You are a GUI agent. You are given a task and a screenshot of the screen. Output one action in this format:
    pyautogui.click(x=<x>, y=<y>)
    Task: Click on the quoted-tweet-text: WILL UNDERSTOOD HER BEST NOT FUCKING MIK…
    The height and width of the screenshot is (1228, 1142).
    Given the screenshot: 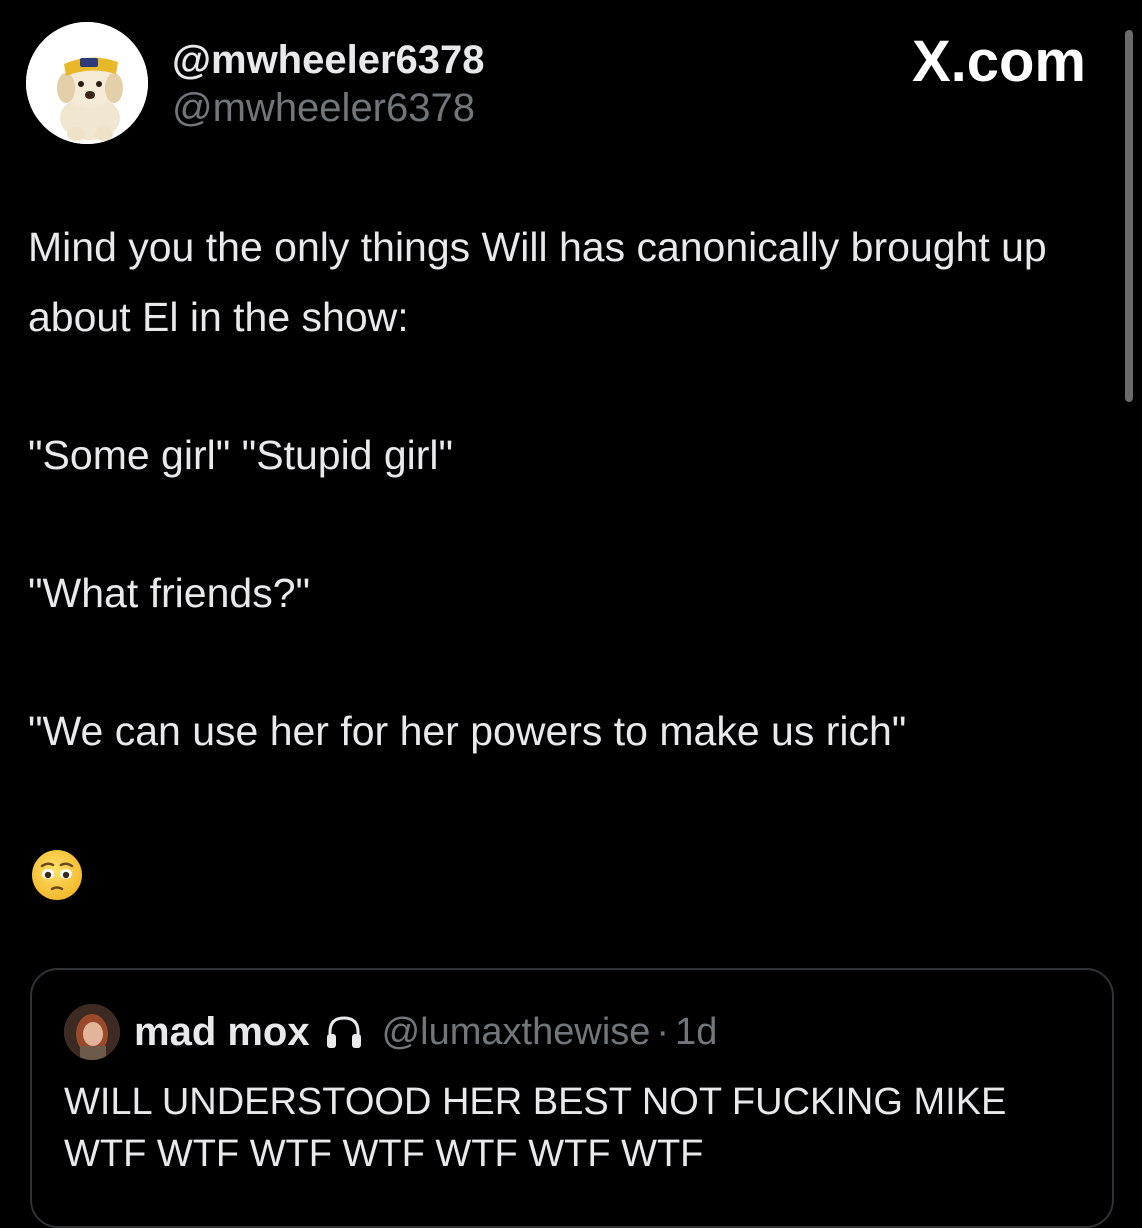 What is the action you would take?
    pyautogui.click(x=574, y=1128)
    